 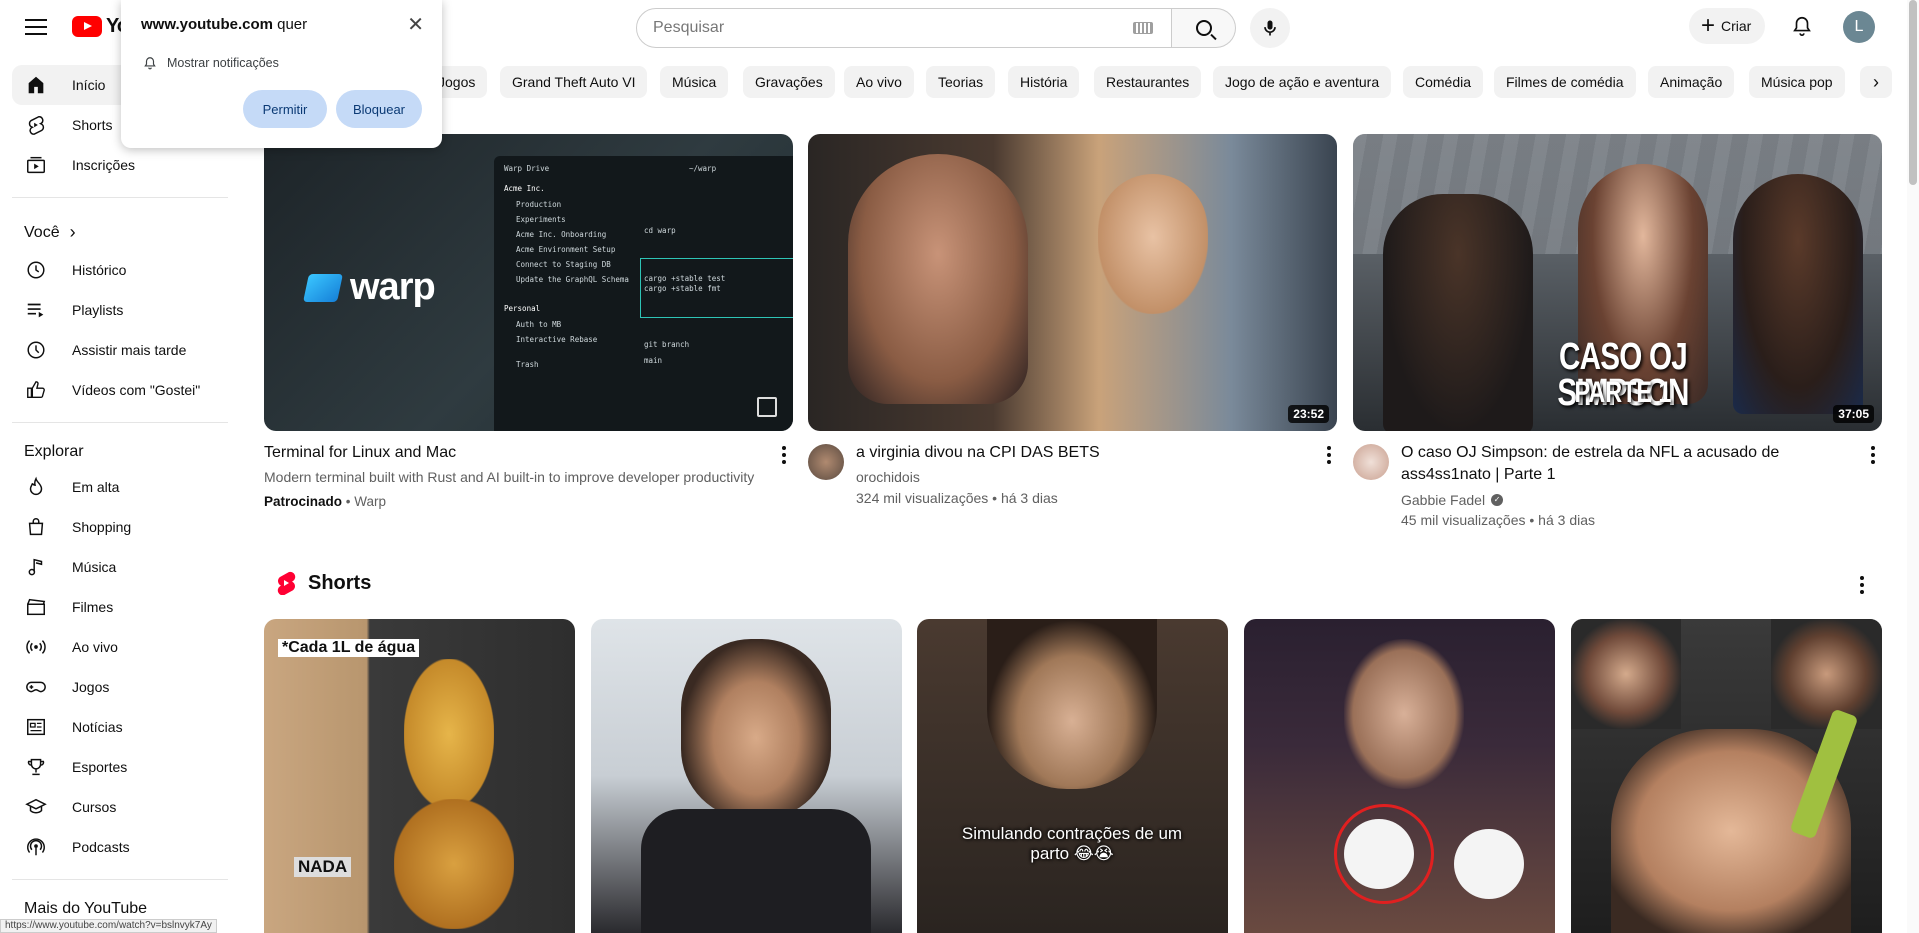 I want to click on short-thumbnail: *Cada 1L de água NADA, so click(x=419, y=776).